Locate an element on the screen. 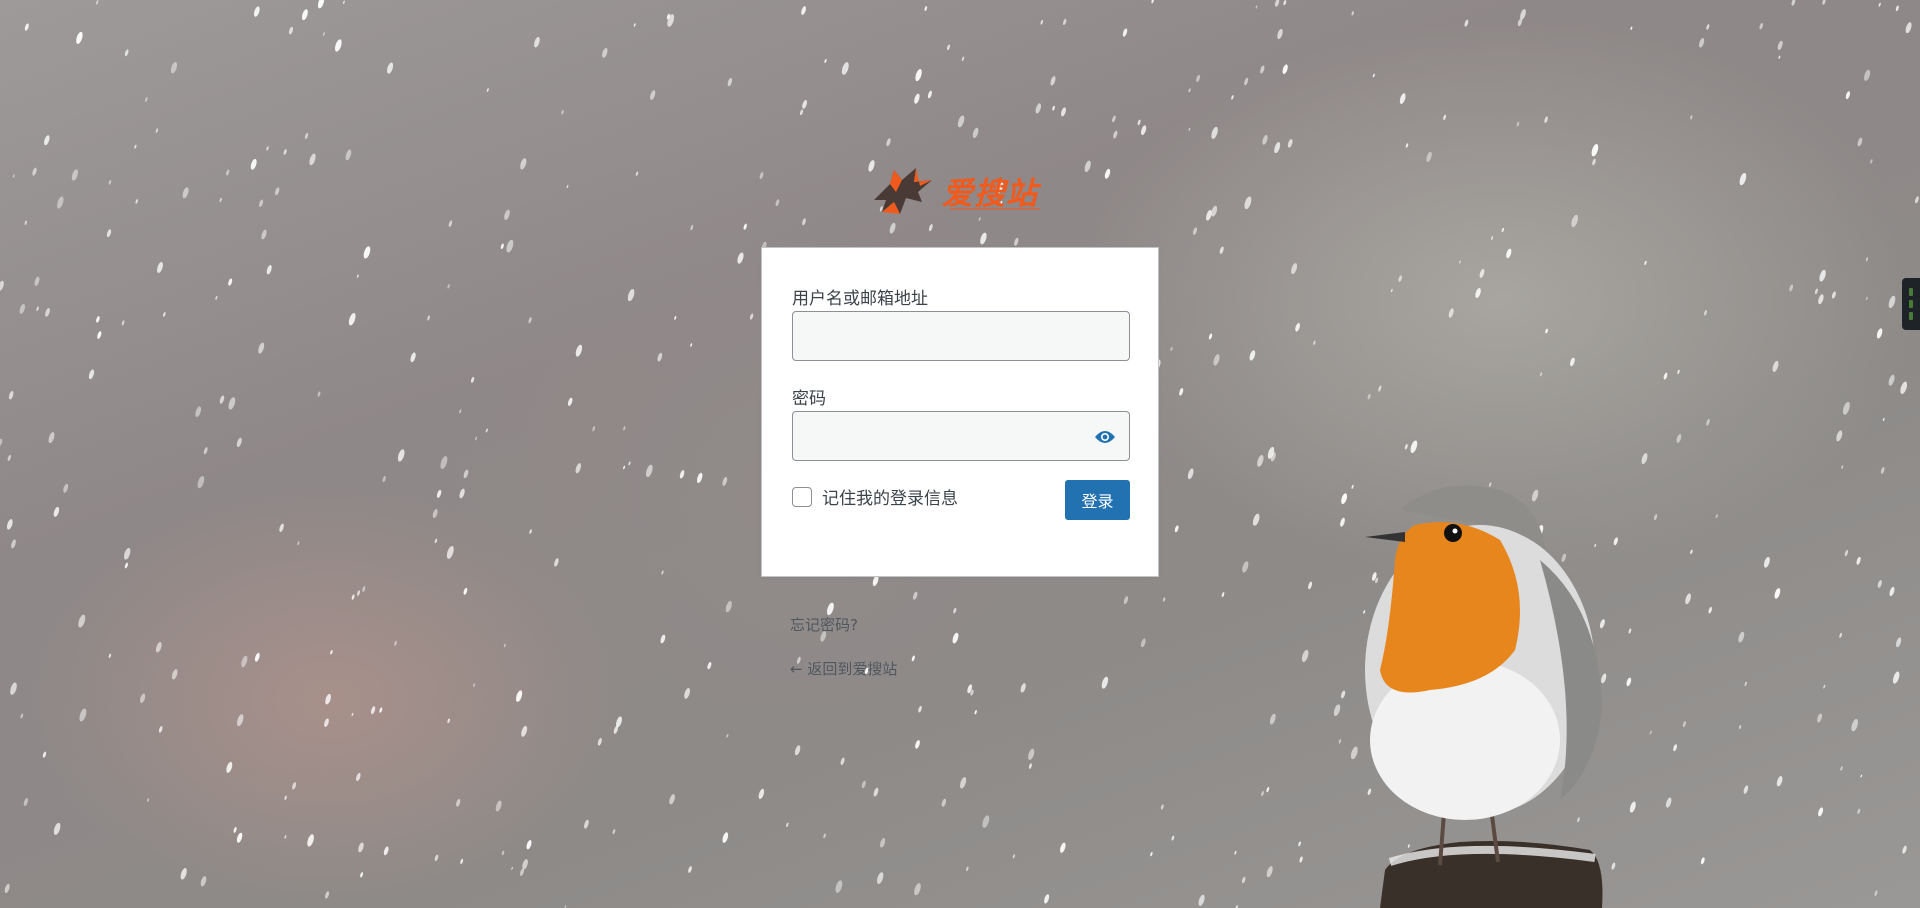  lost-password-link: 忘记密码? is located at coordinates (824, 624).